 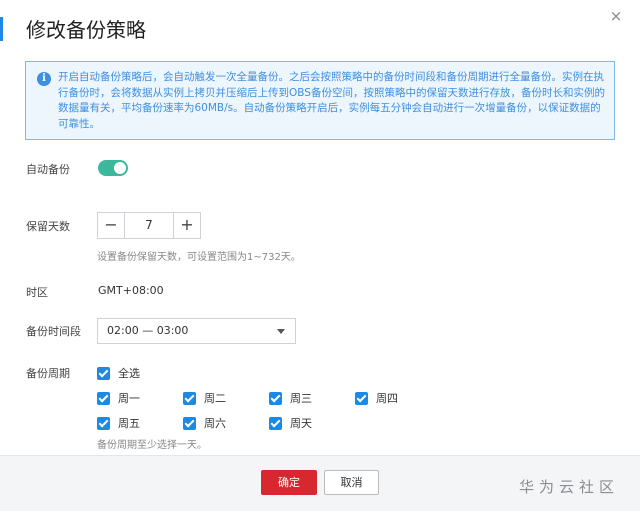 I want to click on period-hint: 备份周期至少选择一天。, so click(x=152, y=445).